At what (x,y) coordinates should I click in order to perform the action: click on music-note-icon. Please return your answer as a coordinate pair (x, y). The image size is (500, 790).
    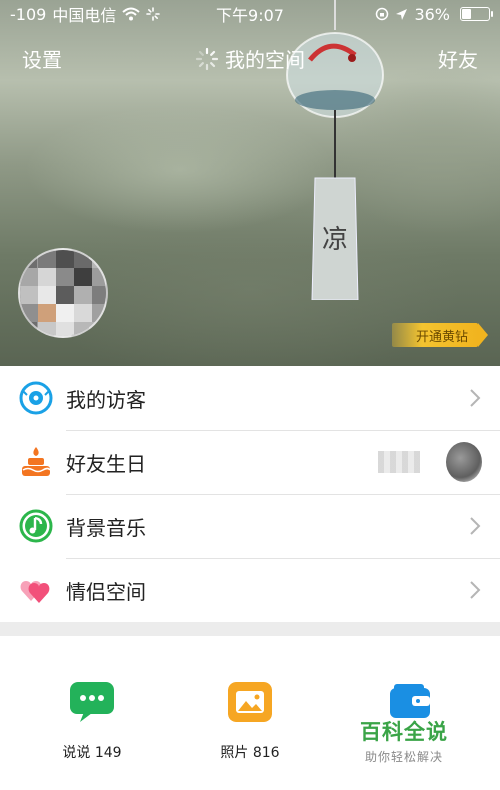
    Looking at the image, I should click on (36, 526).